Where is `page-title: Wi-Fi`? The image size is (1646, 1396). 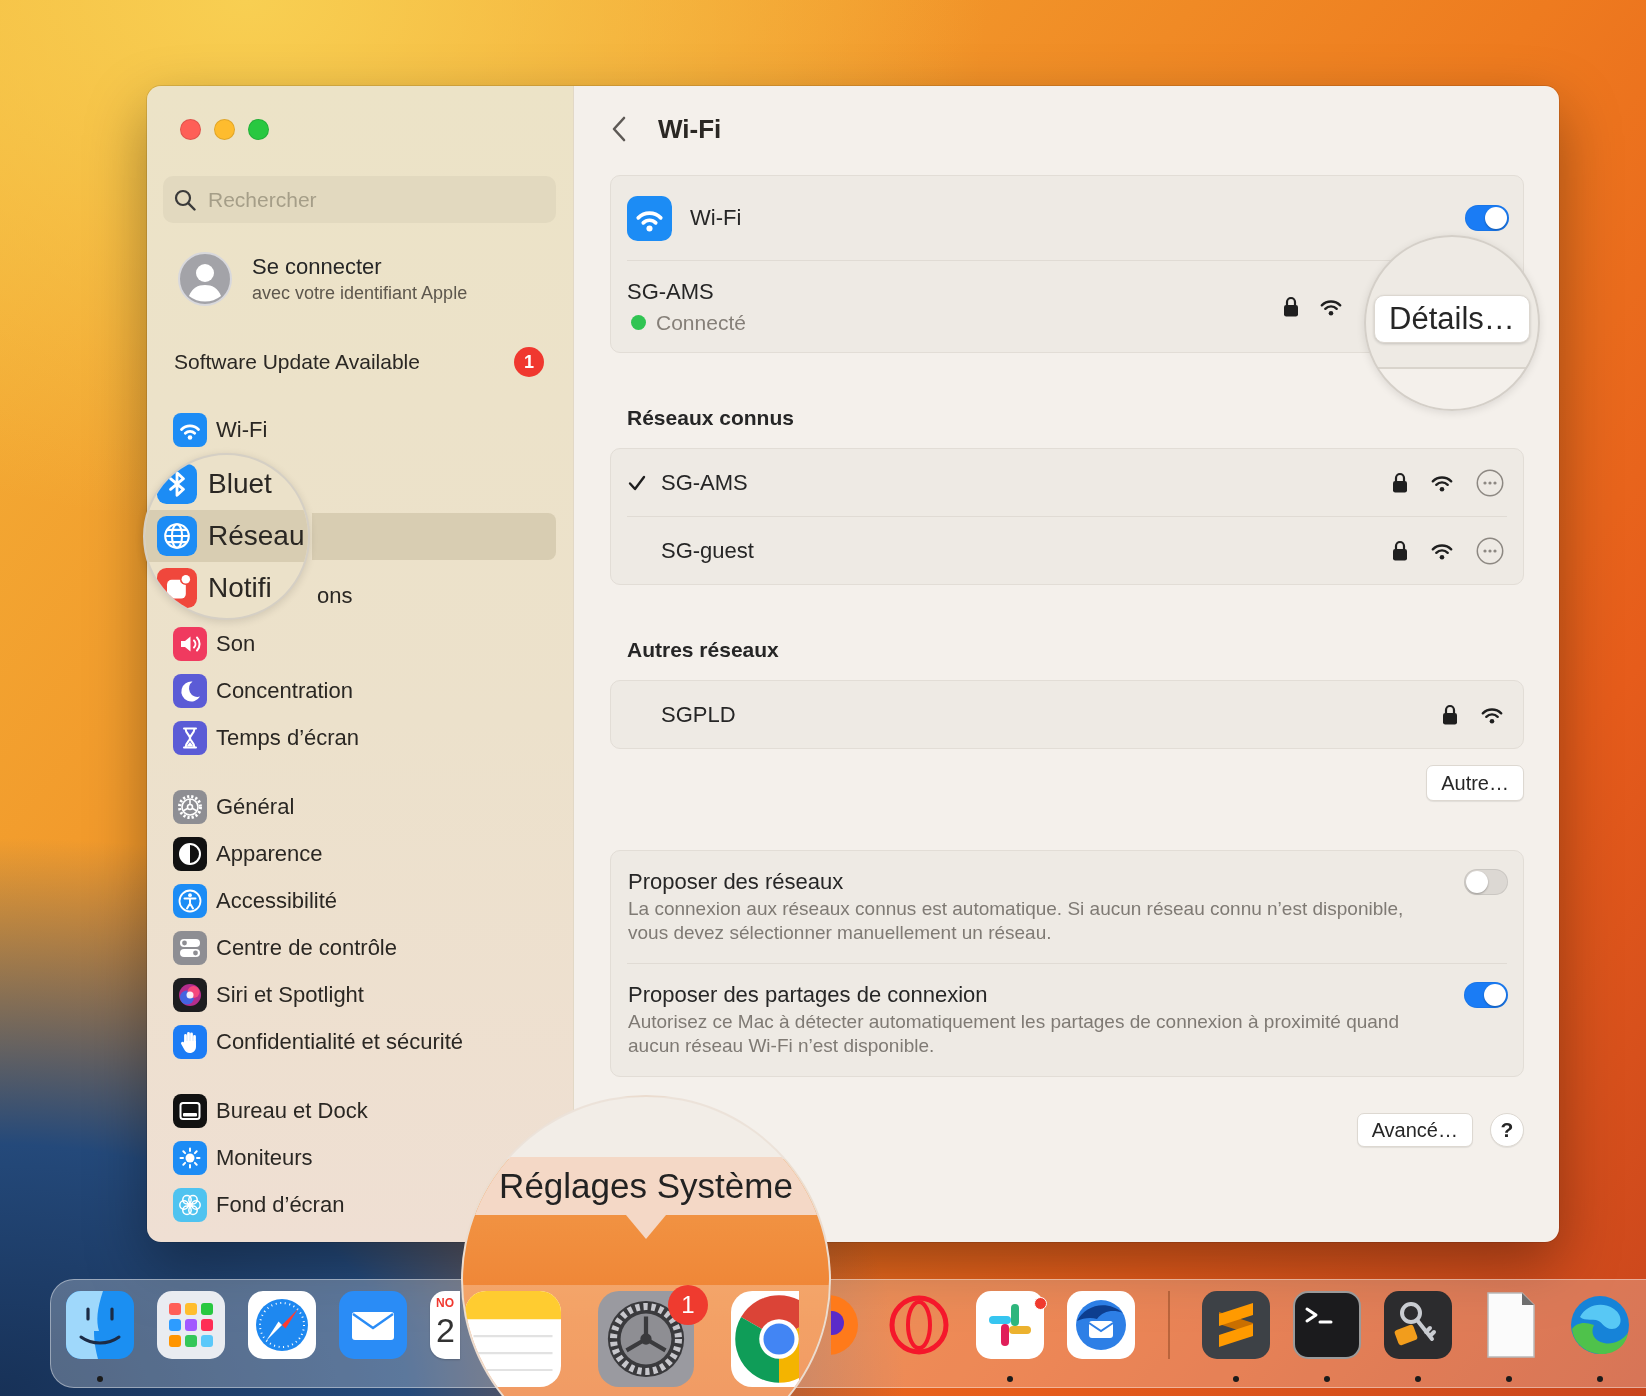
page-title: Wi-Fi is located at coordinates (690, 129).